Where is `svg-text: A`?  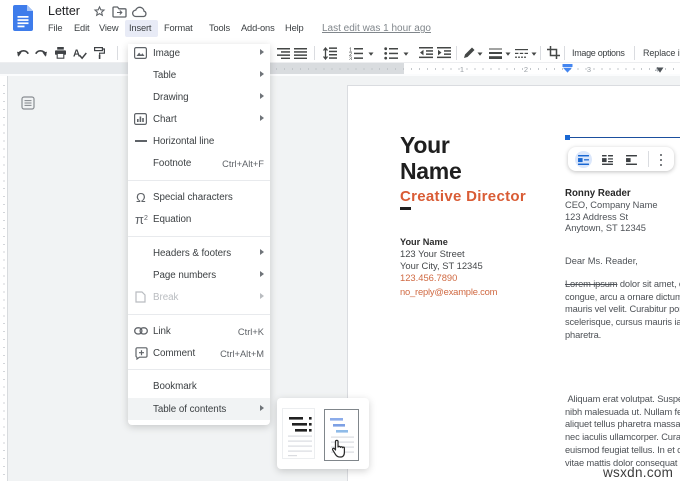 svg-text: A is located at coordinates (76, 54).